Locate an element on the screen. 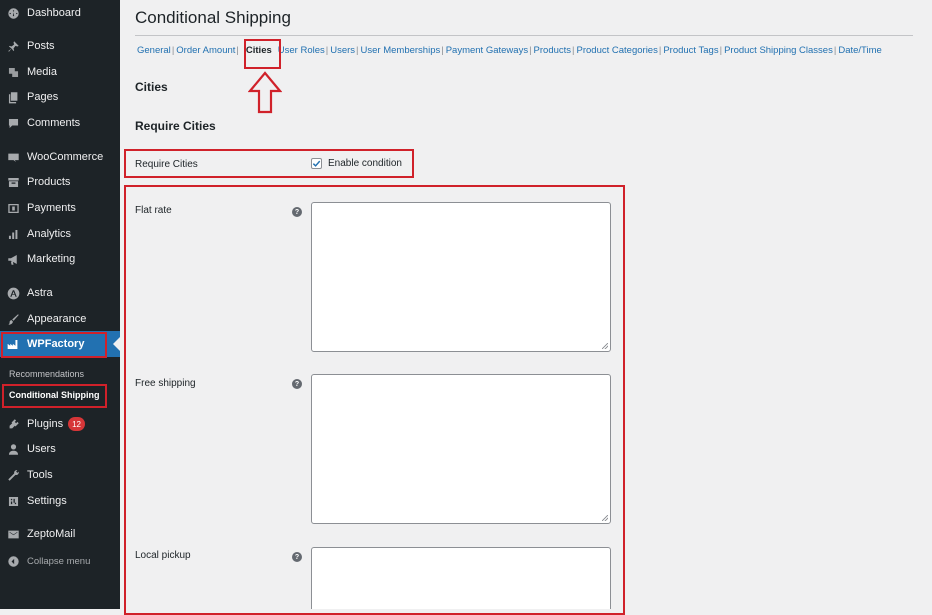  sidebar-item-posts: Posts is located at coordinates (60, 46).